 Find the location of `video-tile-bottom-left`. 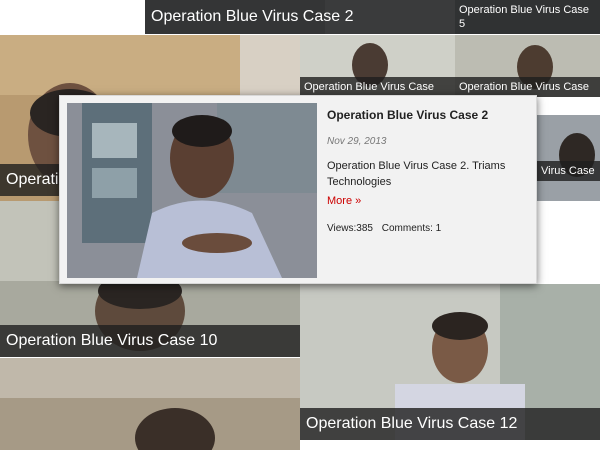

video-tile-bottom-left is located at coordinates (150, 404).